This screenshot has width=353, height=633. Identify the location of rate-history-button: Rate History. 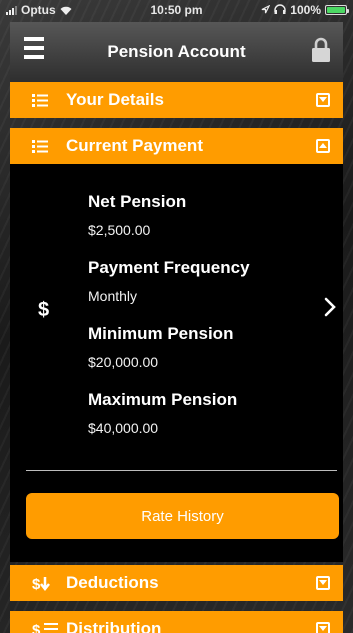
(182, 516).